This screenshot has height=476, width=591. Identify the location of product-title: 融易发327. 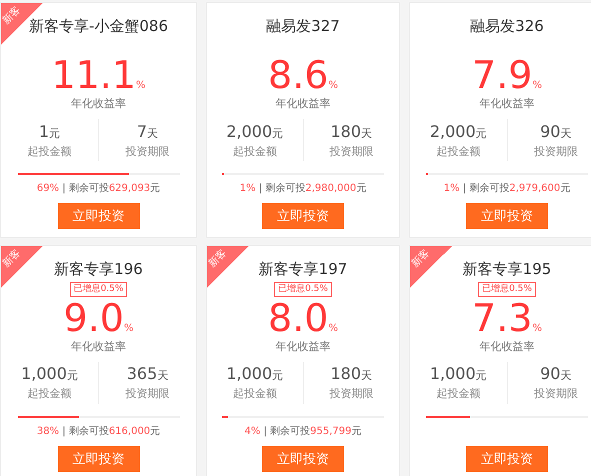
(303, 26).